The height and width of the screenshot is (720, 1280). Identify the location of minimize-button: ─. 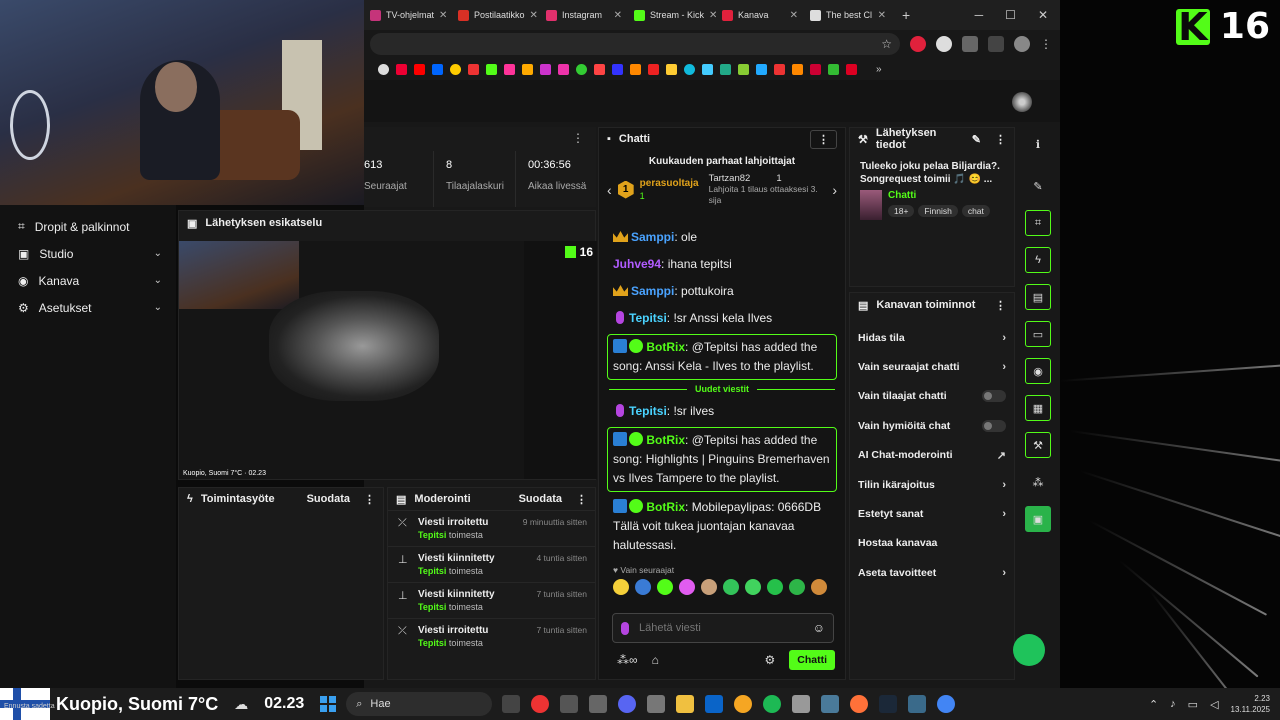
(979, 15).